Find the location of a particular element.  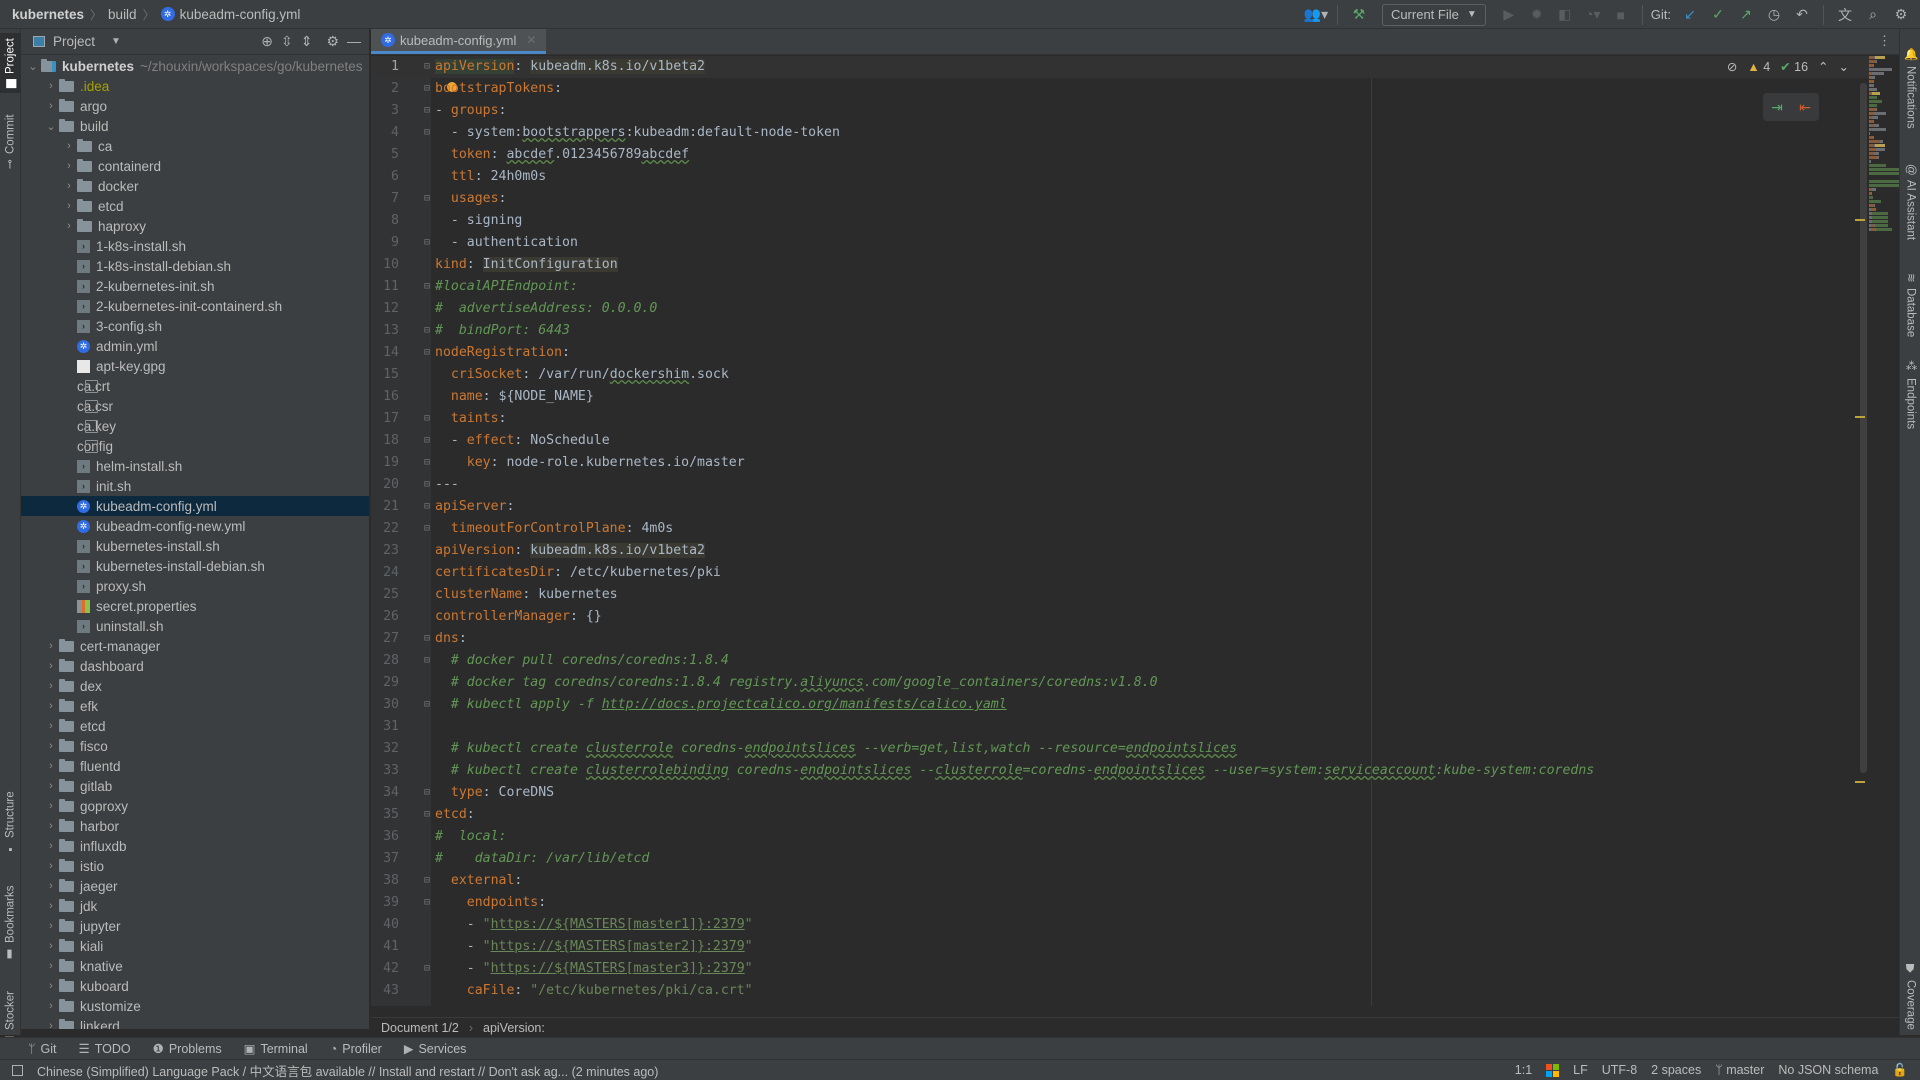

line-number: 25 is located at coordinates (385, 595).